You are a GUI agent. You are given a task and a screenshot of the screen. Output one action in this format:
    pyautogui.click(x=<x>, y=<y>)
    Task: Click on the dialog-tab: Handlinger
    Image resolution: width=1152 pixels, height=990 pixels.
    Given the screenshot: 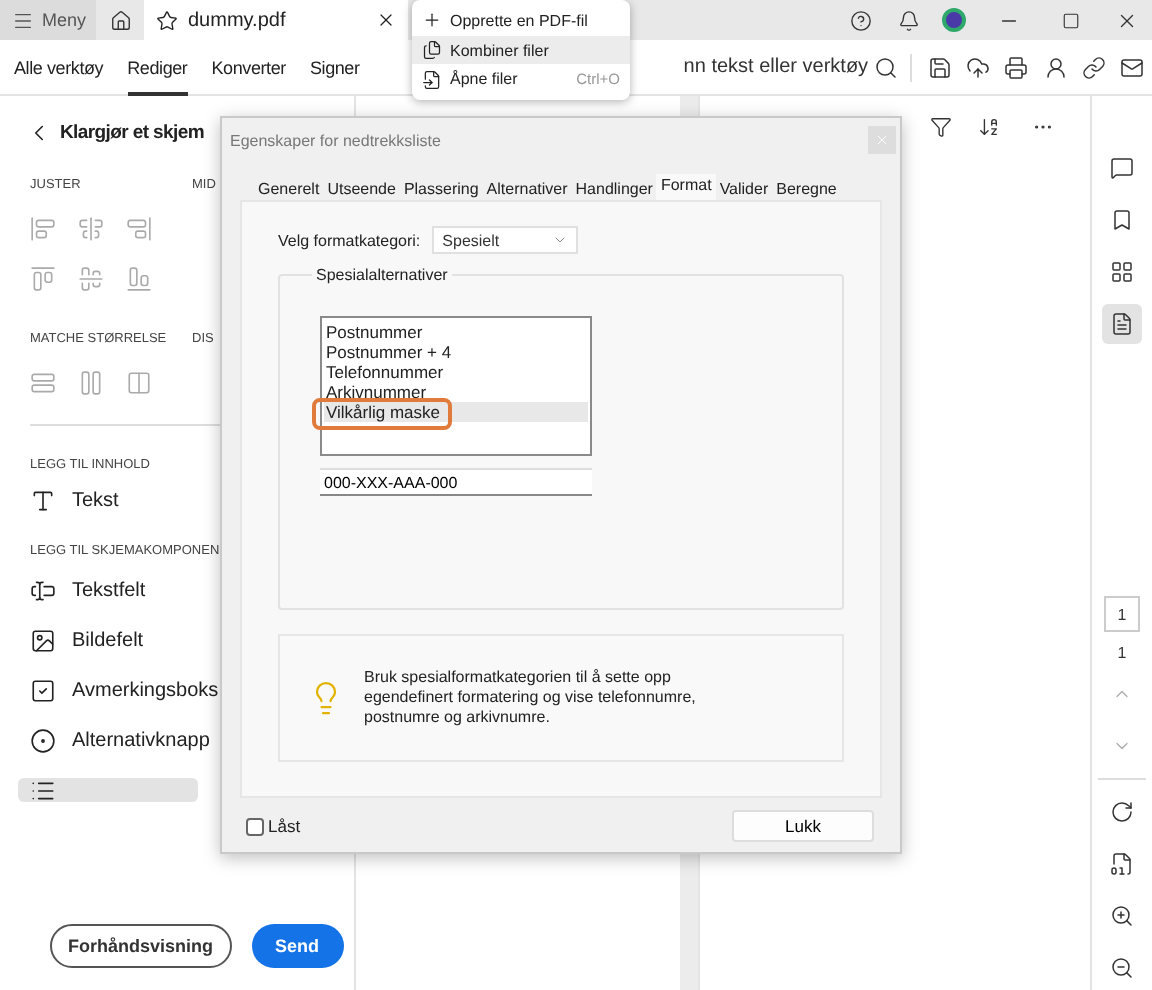 What is the action you would take?
    pyautogui.click(x=614, y=189)
    